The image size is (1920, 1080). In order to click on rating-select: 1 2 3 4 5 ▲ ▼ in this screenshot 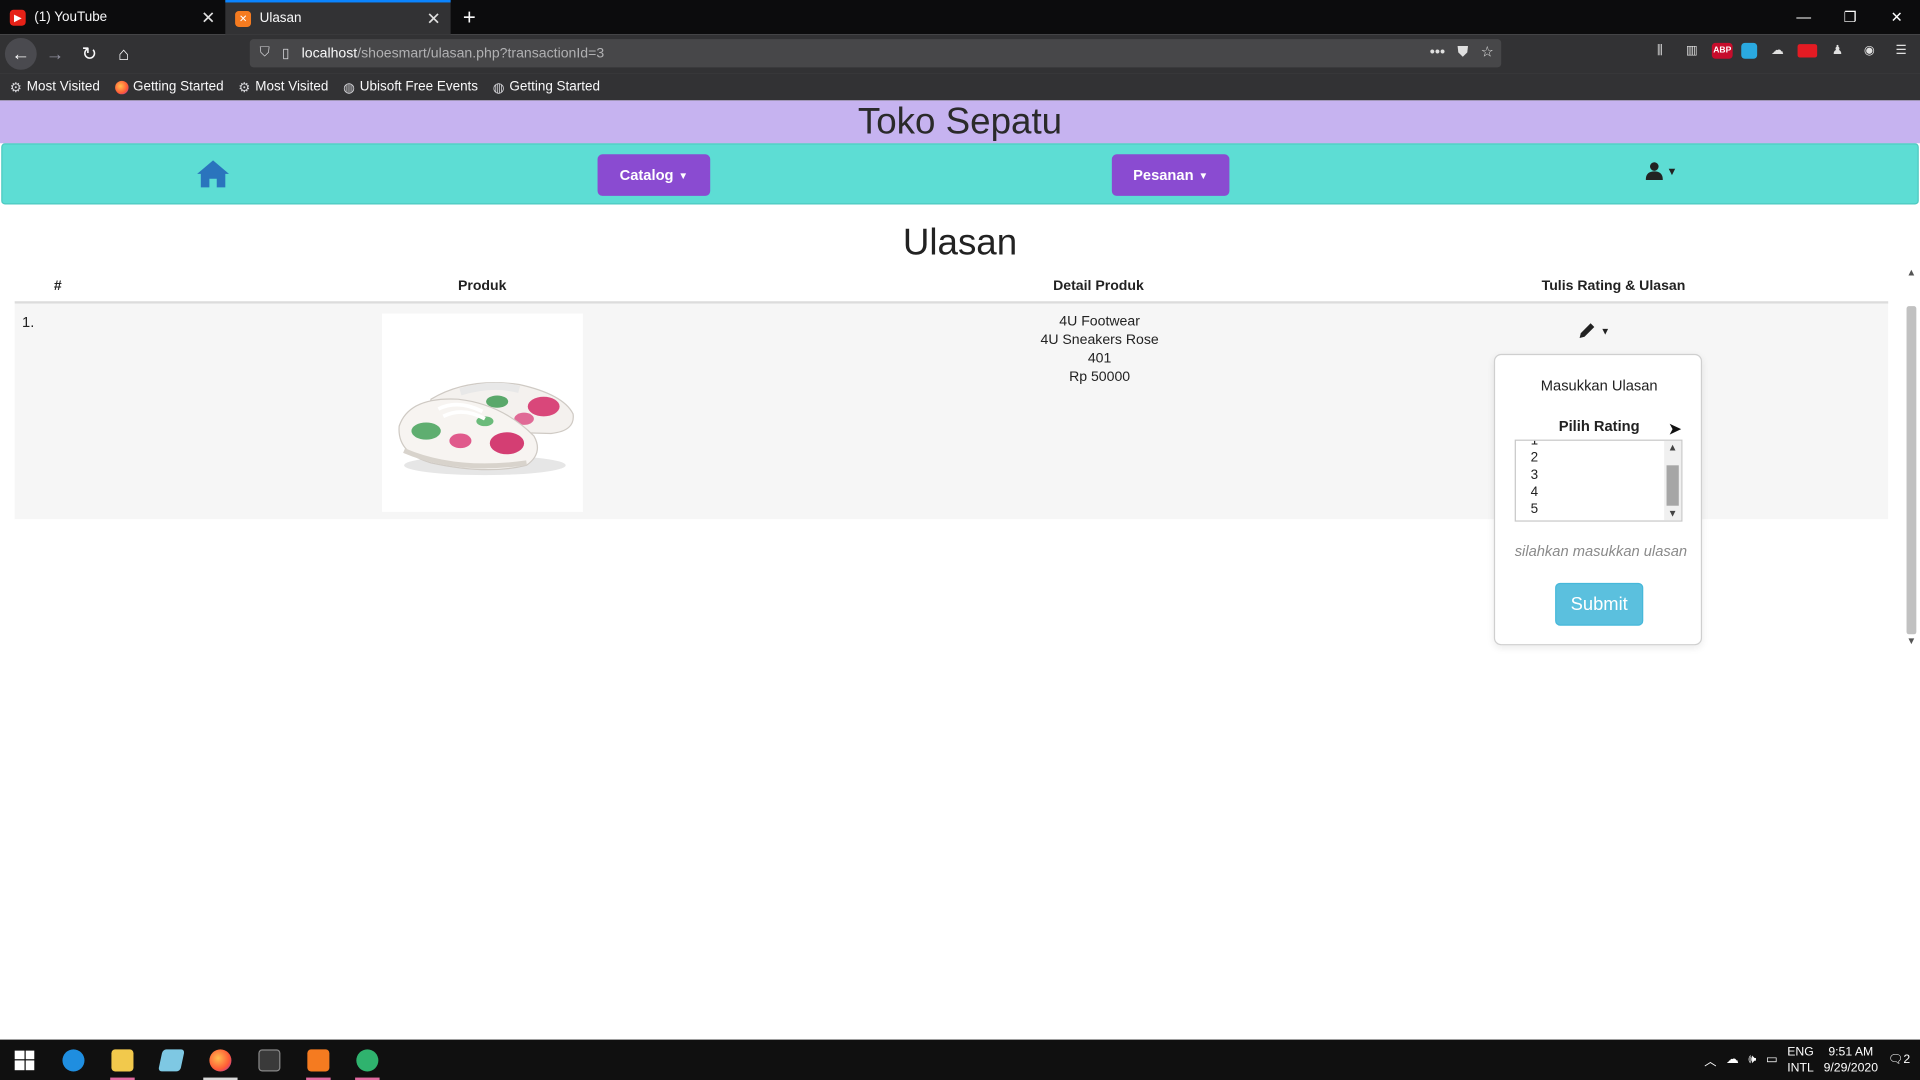, I will do `click(1598, 480)`.